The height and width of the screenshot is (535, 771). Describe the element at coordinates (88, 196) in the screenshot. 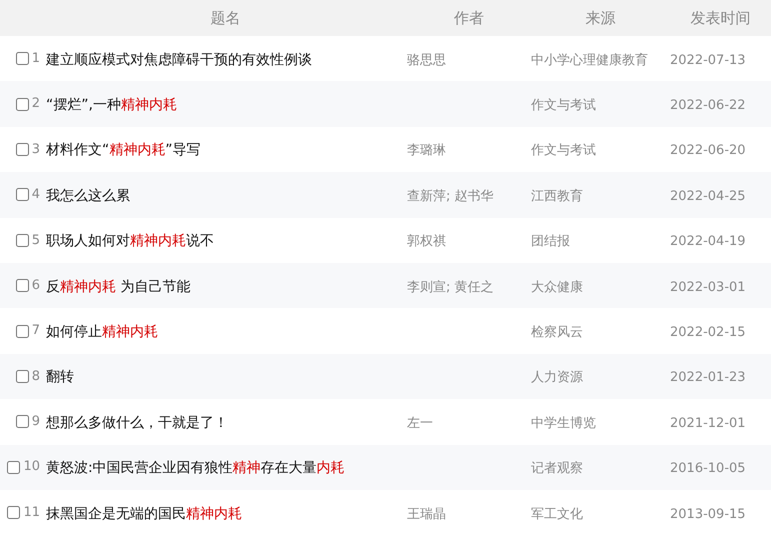

I see `title-link: 我怎么这么累` at that location.